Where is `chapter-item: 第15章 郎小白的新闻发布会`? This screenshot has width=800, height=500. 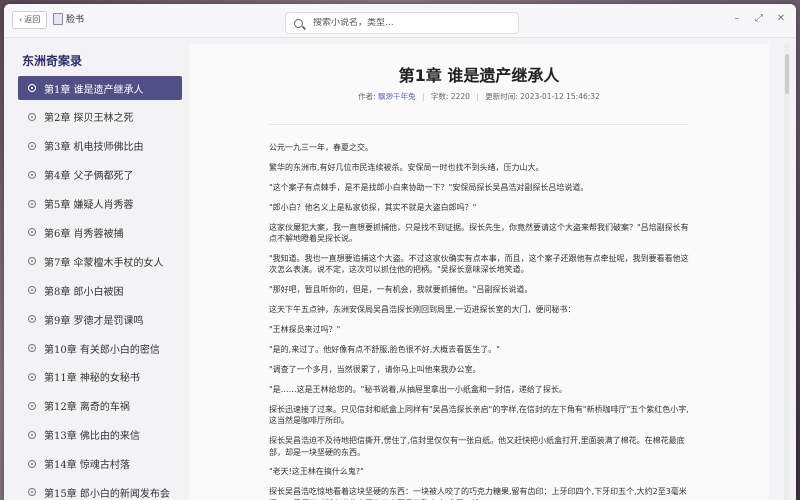
chapter-item: 第15章 郎小白的新闻发布会 is located at coordinates (100, 490).